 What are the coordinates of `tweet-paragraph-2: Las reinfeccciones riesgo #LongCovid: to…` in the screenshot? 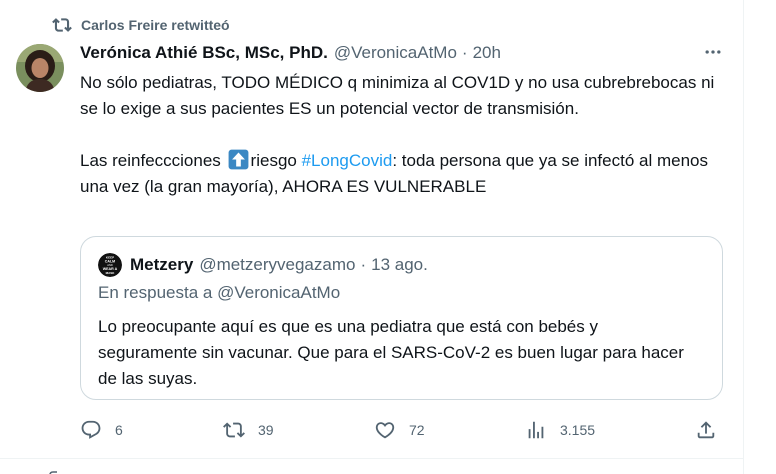 It's located at (405, 174).